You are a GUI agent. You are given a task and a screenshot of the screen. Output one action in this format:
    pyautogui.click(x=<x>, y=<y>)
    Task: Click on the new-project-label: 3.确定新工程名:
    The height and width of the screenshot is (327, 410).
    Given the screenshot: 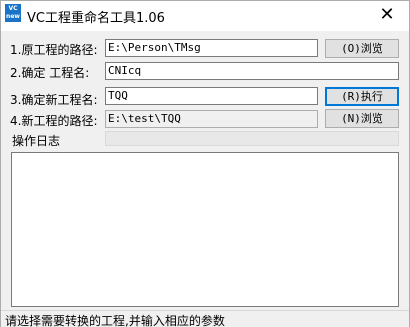 What is the action you would take?
    pyautogui.click(x=54, y=100)
    